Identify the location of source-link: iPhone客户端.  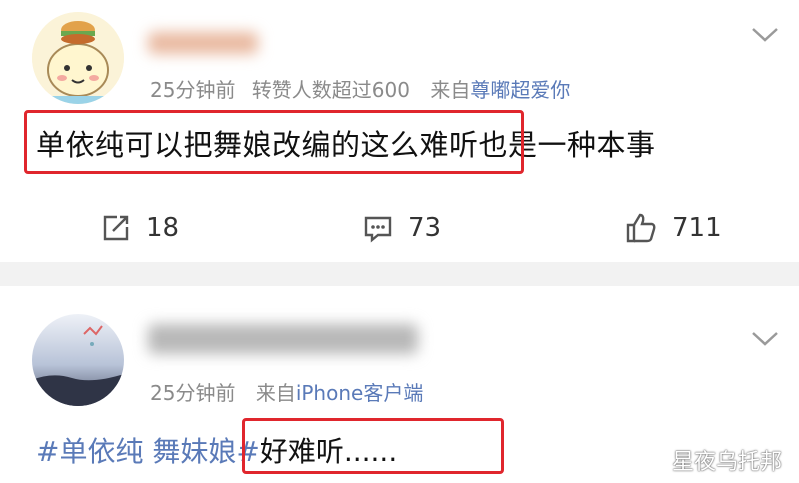
(360, 393).